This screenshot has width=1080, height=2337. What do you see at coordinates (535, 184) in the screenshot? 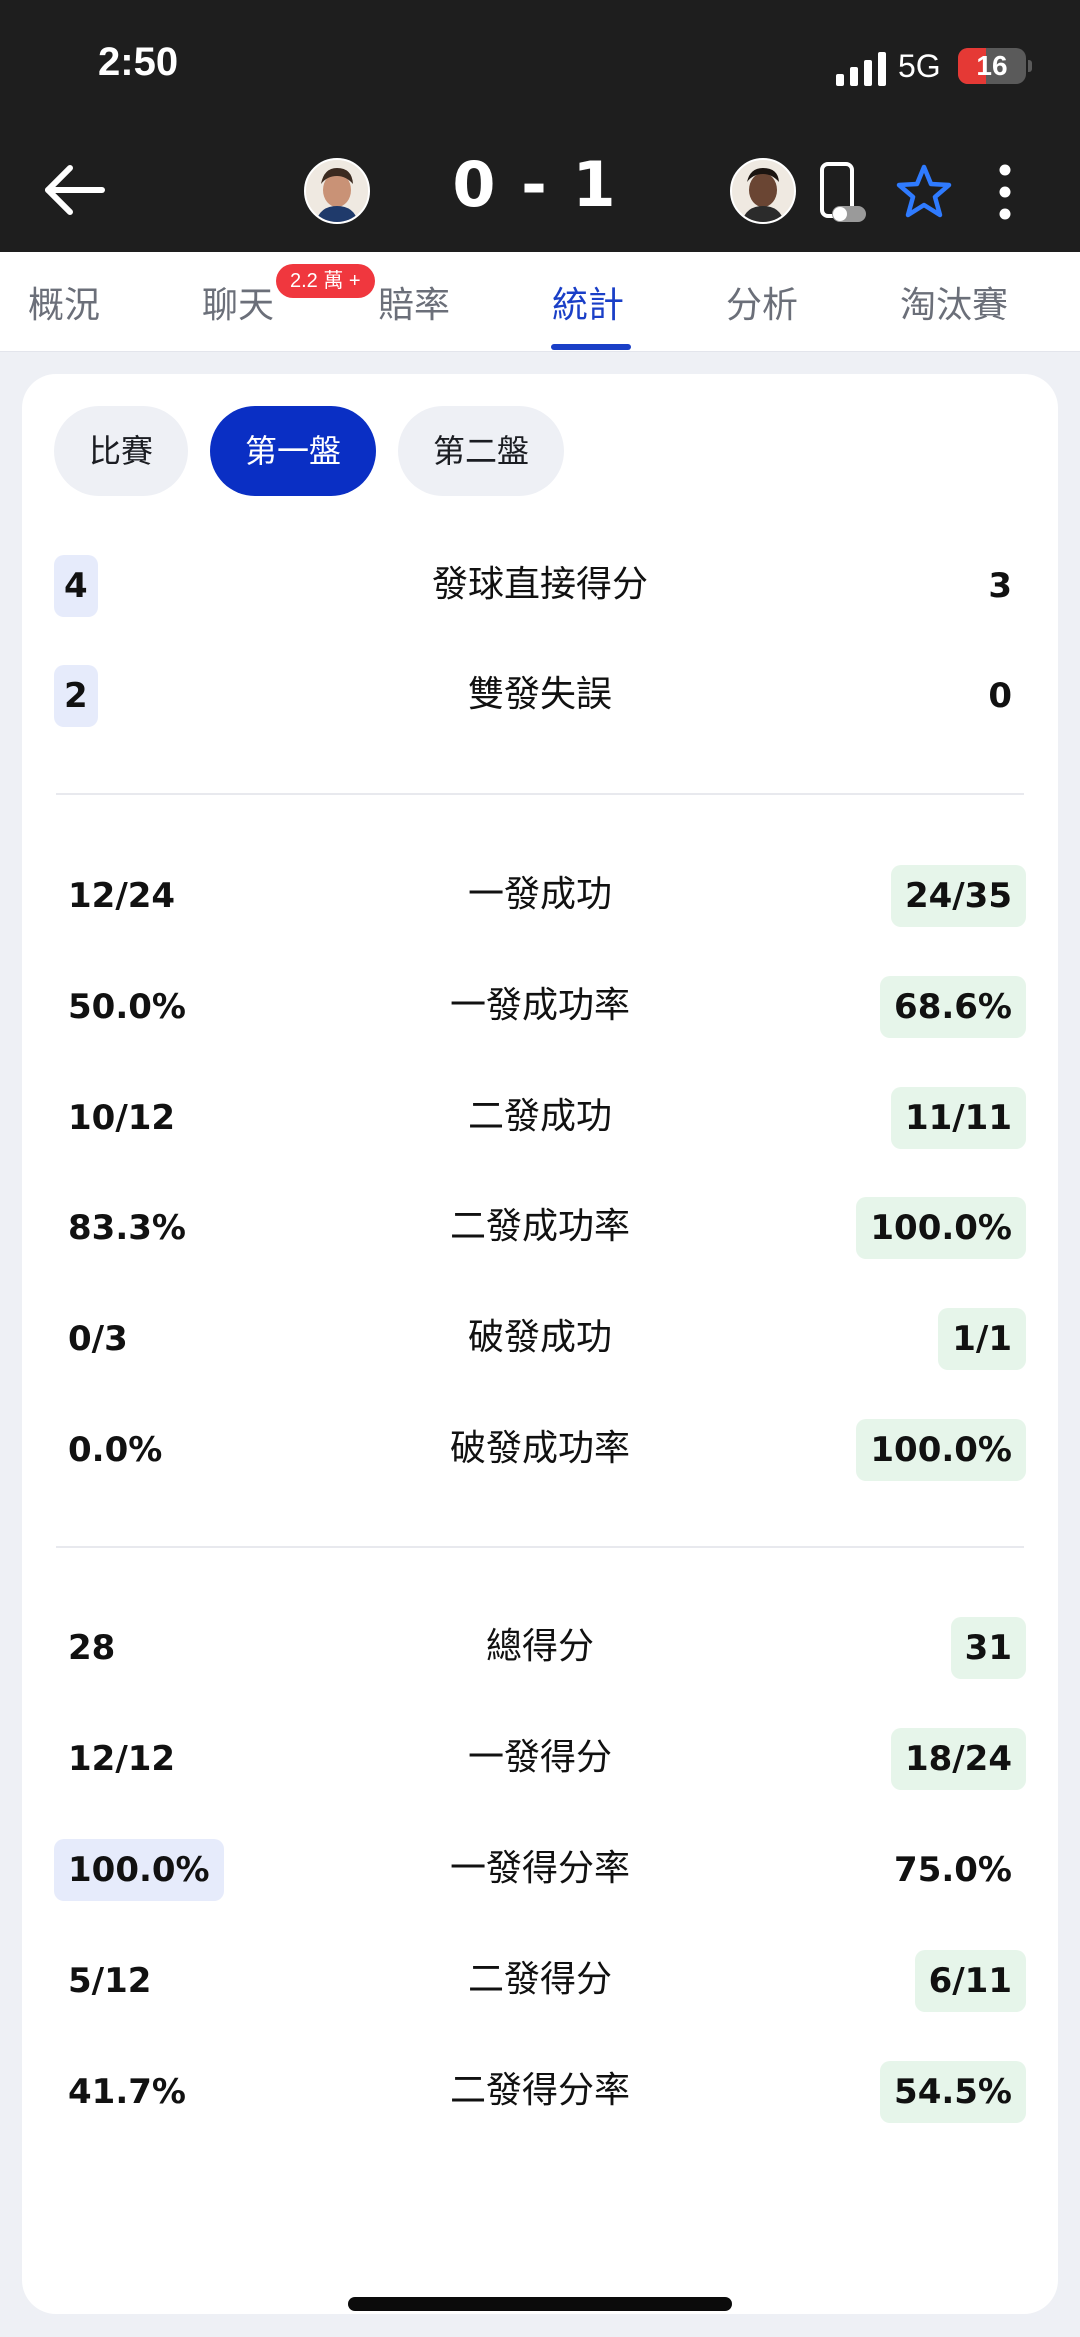
I see `match-score: 0 - 1` at bounding box center [535, 184].